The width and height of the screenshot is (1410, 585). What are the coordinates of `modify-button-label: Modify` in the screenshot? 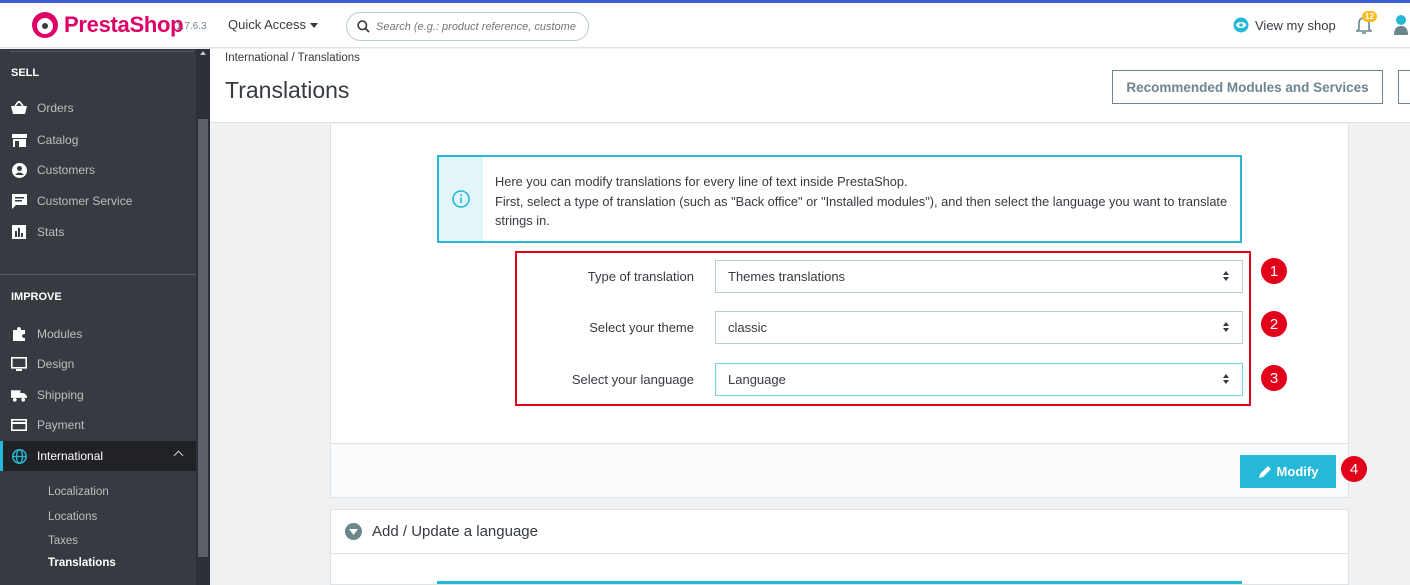 It's located at (1297, 471).